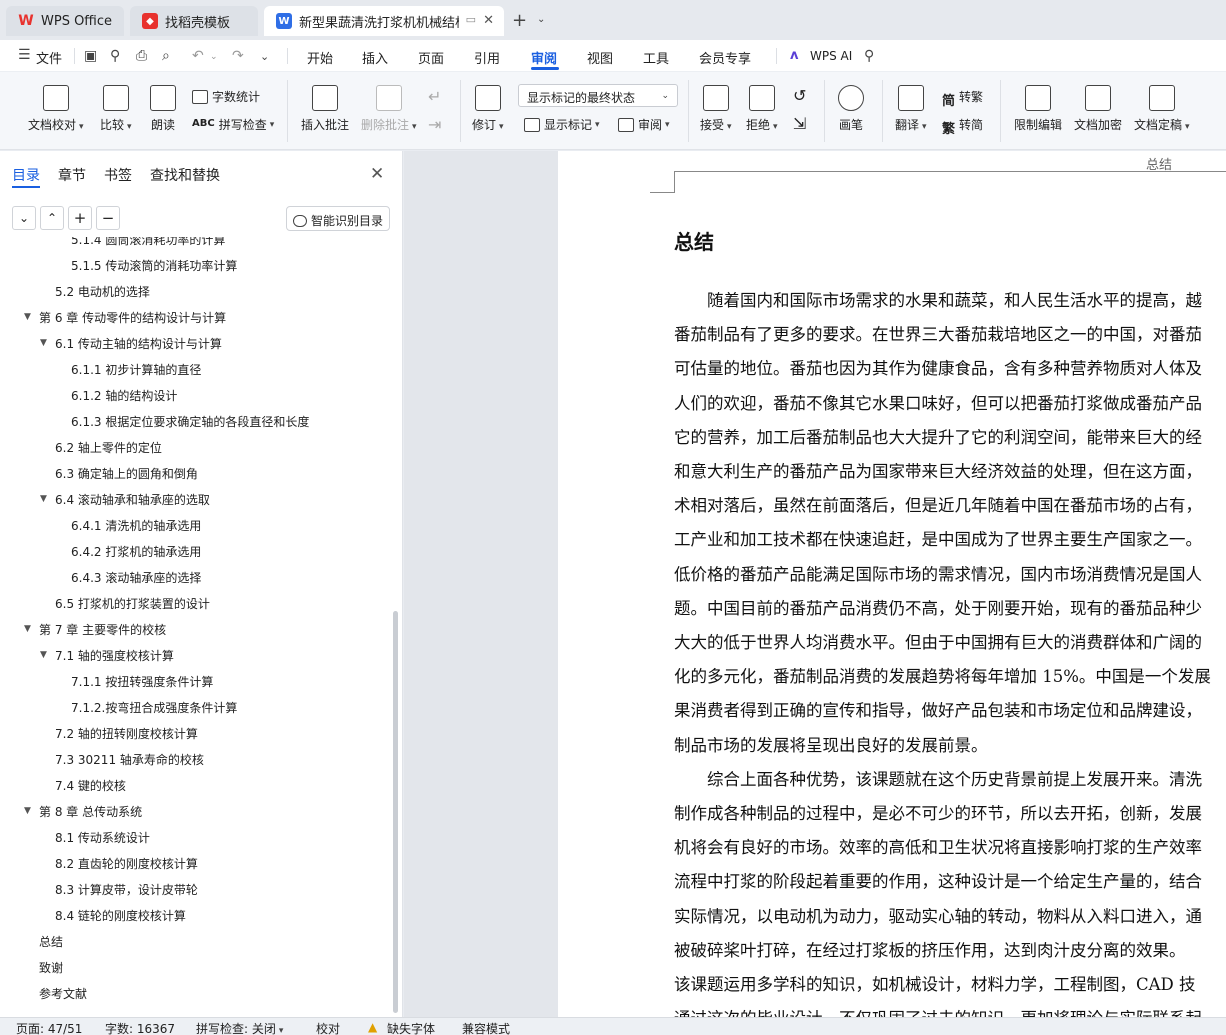 The image size is (1226, 1035). Describe the element at coordinates (411, 1027) in the screenshot. I see `missing-font-status: 缺失字体` at that location.